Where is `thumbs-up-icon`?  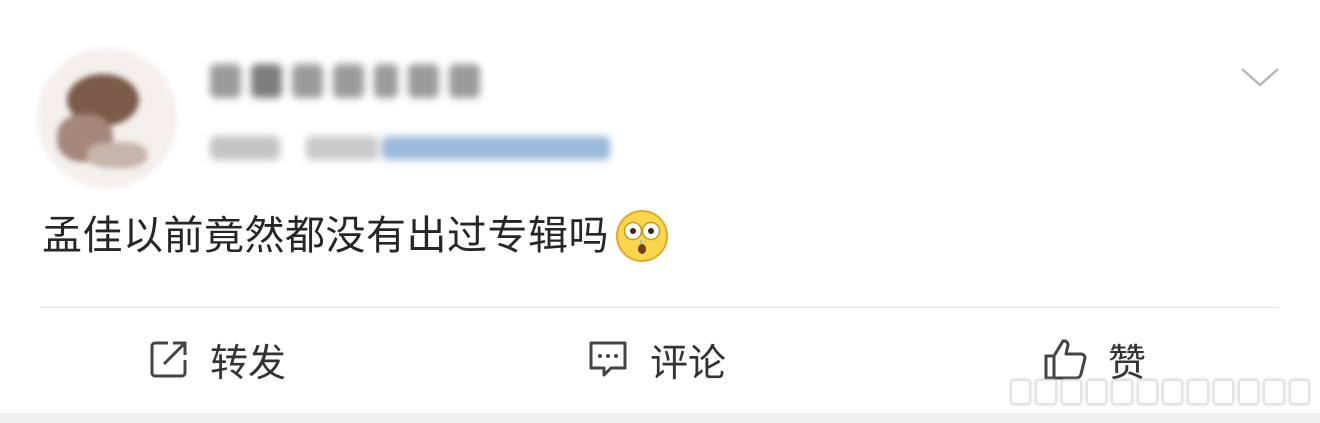 thumbs-up-icon is located at coordinates (1065, 359).